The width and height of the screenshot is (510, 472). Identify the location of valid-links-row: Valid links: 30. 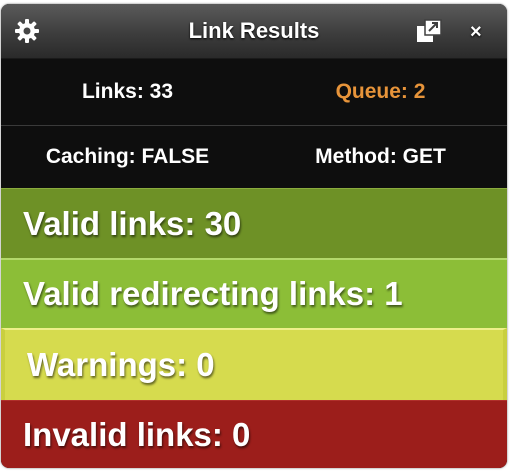
(254, 223).